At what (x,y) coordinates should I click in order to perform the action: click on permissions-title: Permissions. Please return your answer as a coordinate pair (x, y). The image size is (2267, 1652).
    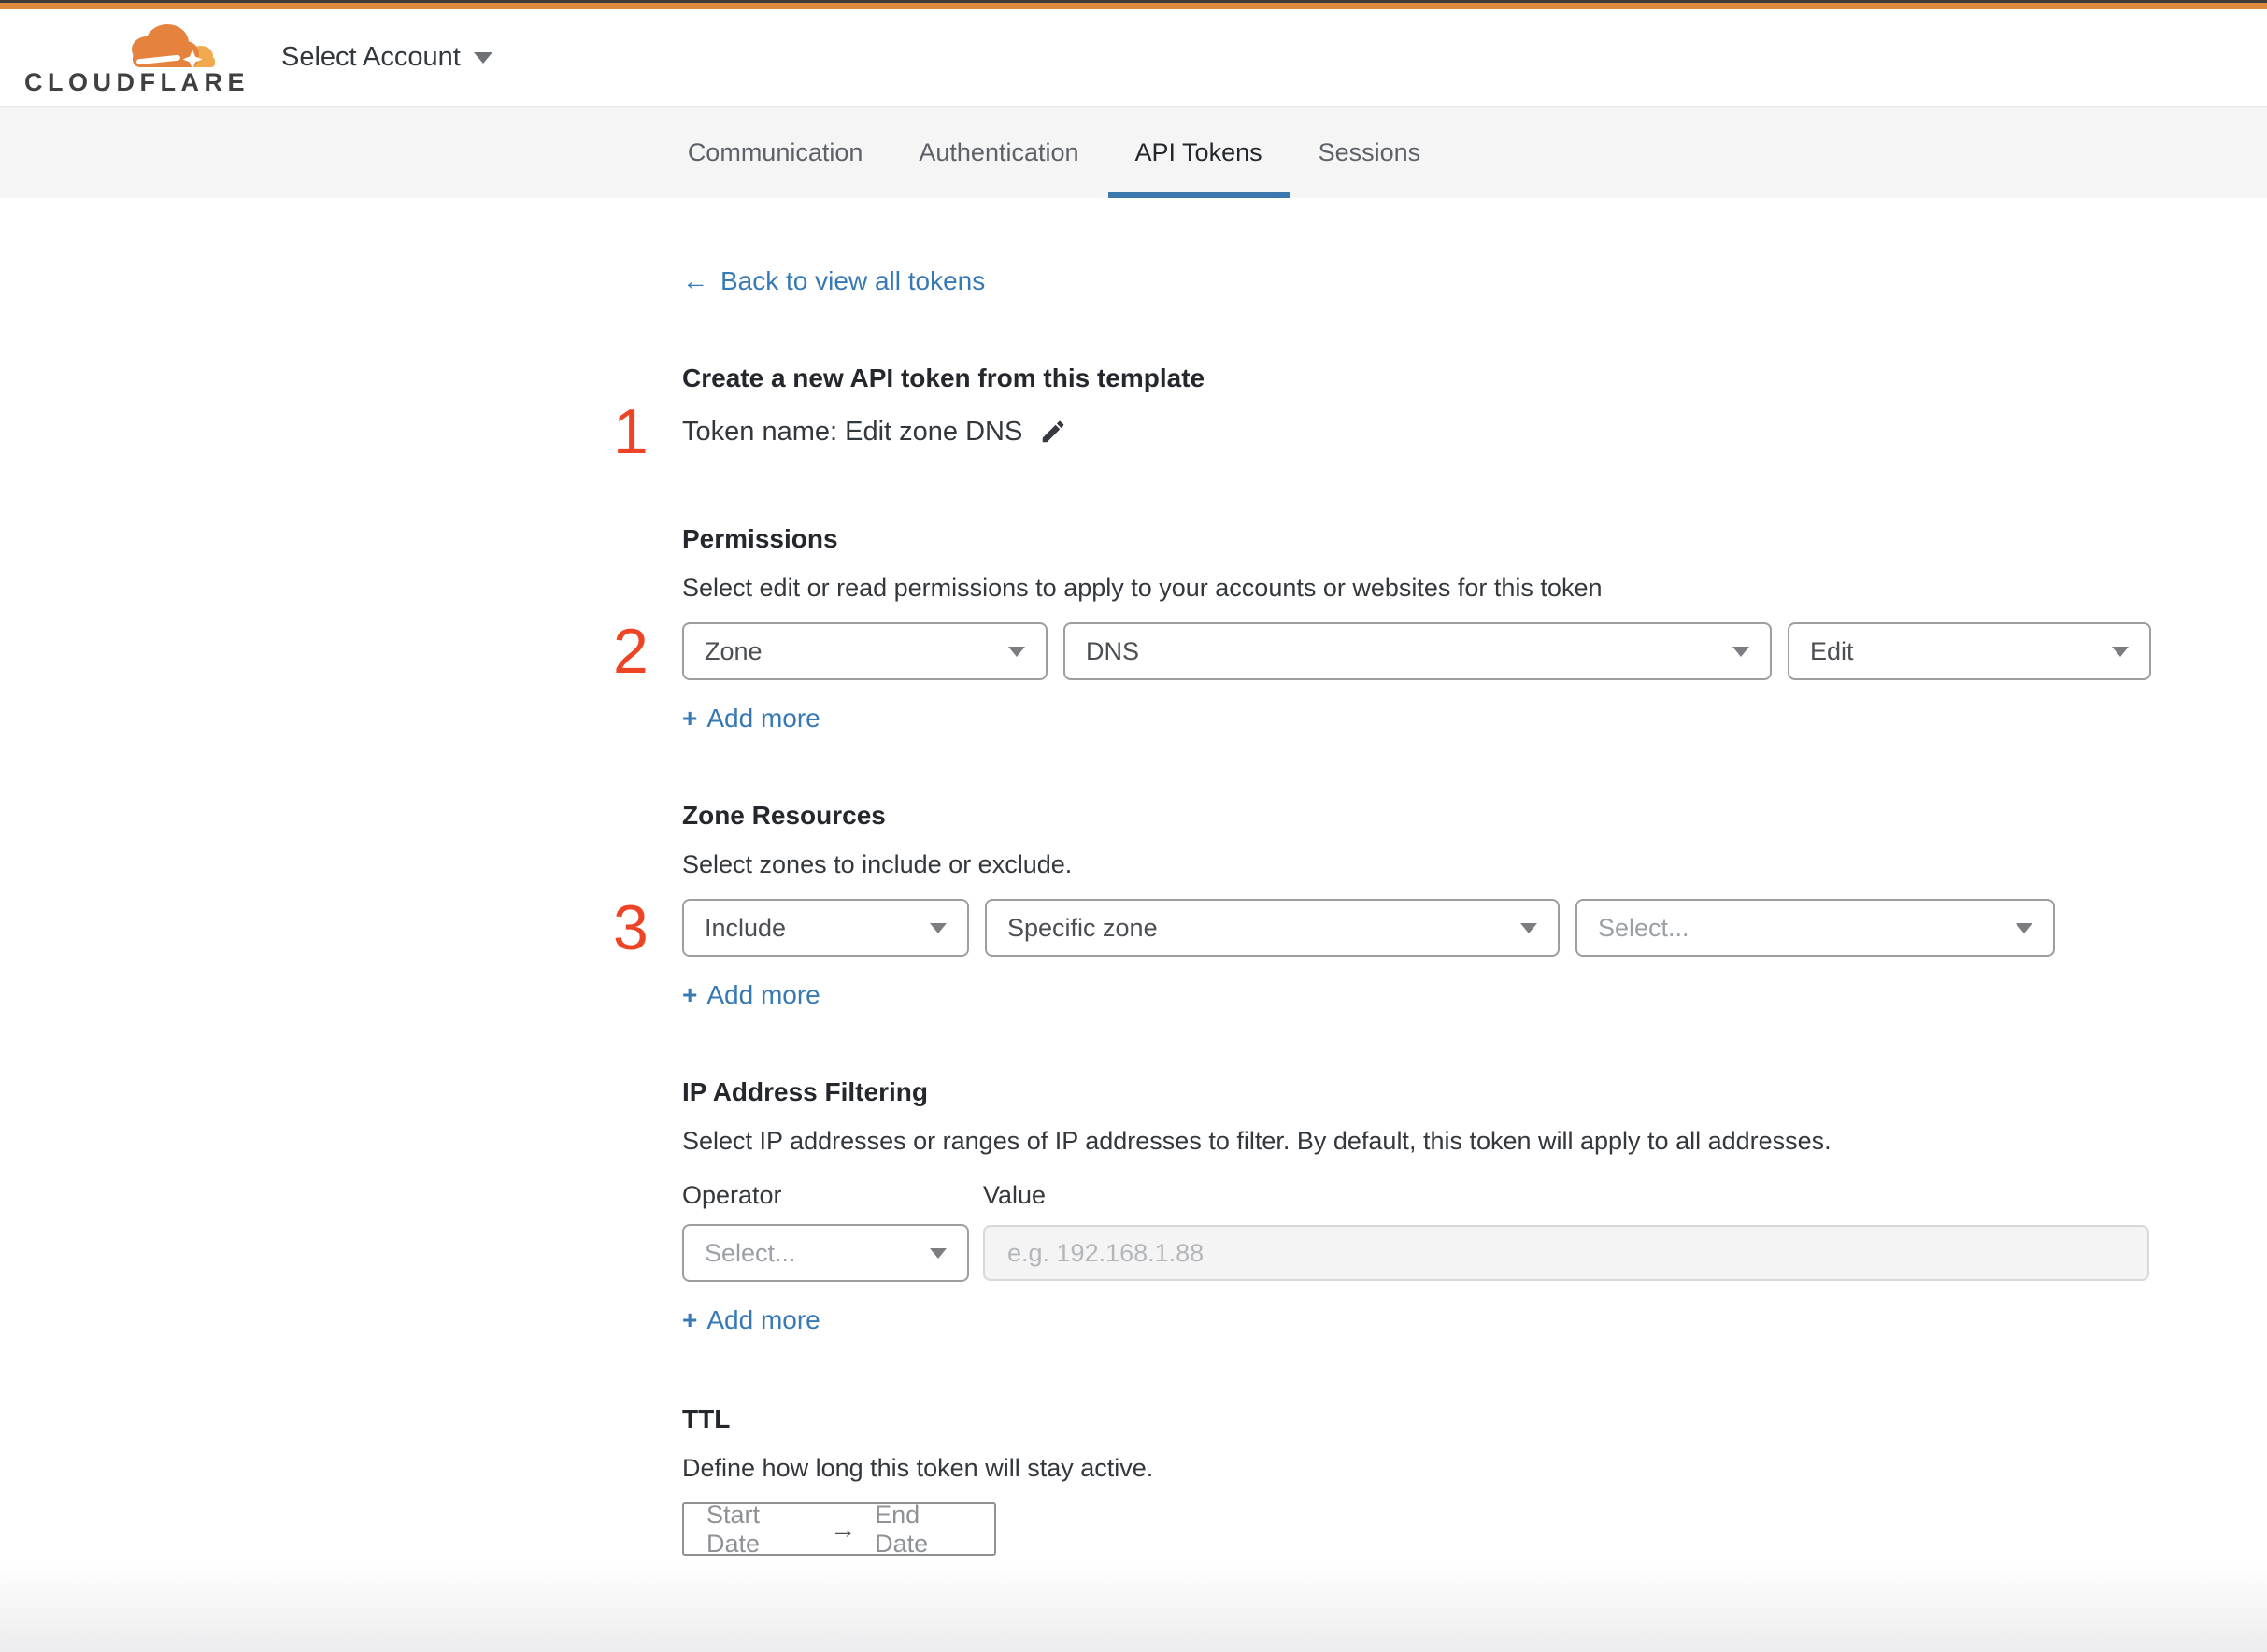
    Looking at the image, I should click on (760, 539).